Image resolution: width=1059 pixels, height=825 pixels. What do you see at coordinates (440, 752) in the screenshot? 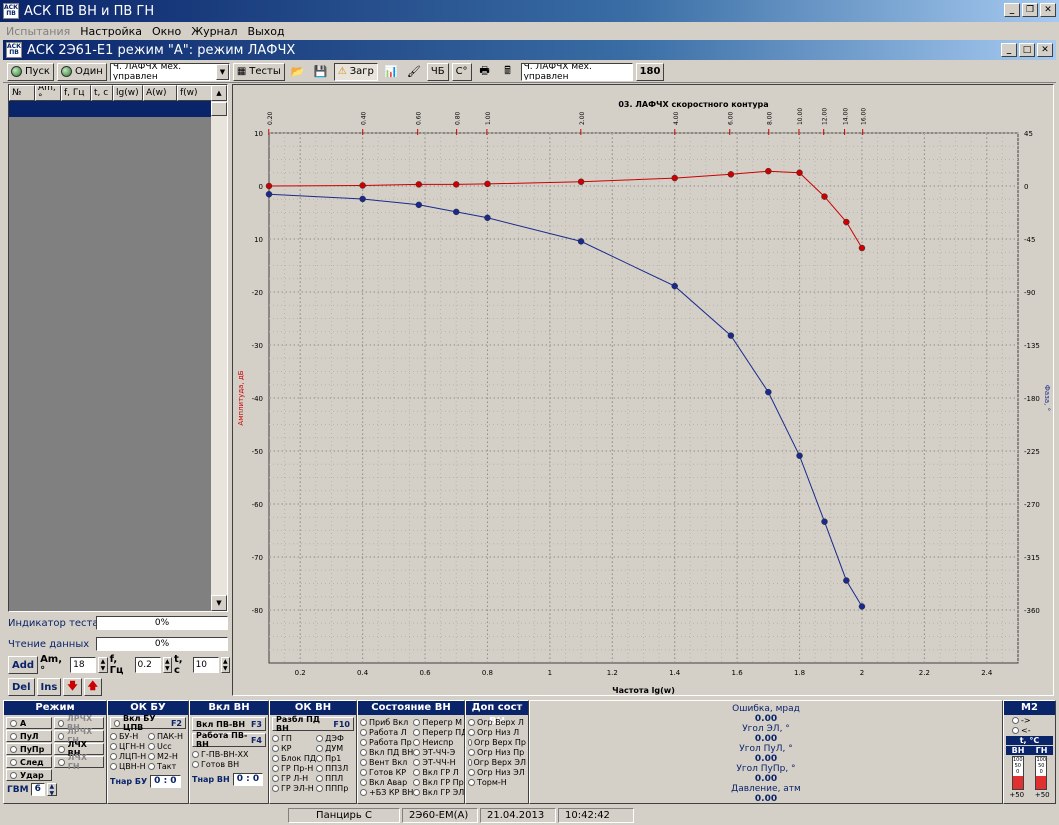
I see `ind-state: ЭТ-ЧЧ-Э` at bounding box center [440, 752].